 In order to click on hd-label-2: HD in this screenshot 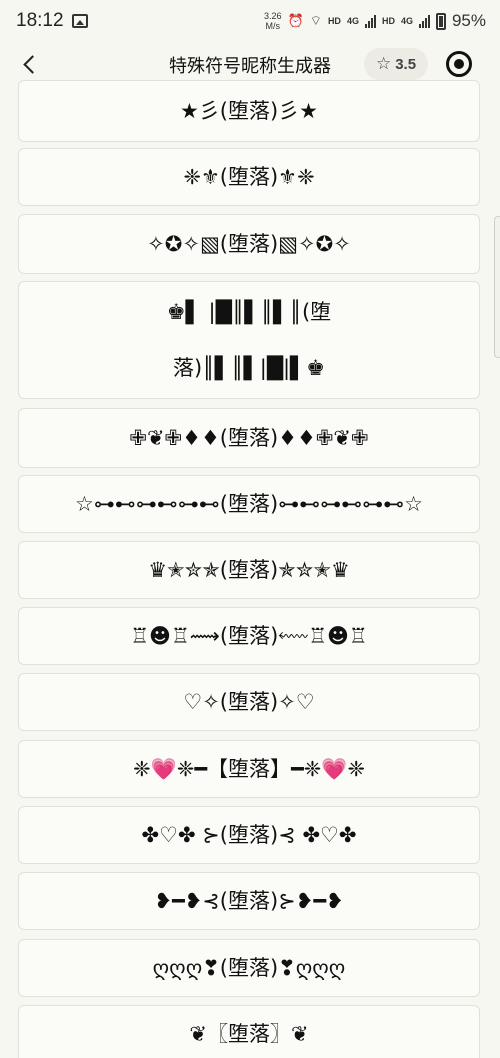, I will do `click(388, 21)`.